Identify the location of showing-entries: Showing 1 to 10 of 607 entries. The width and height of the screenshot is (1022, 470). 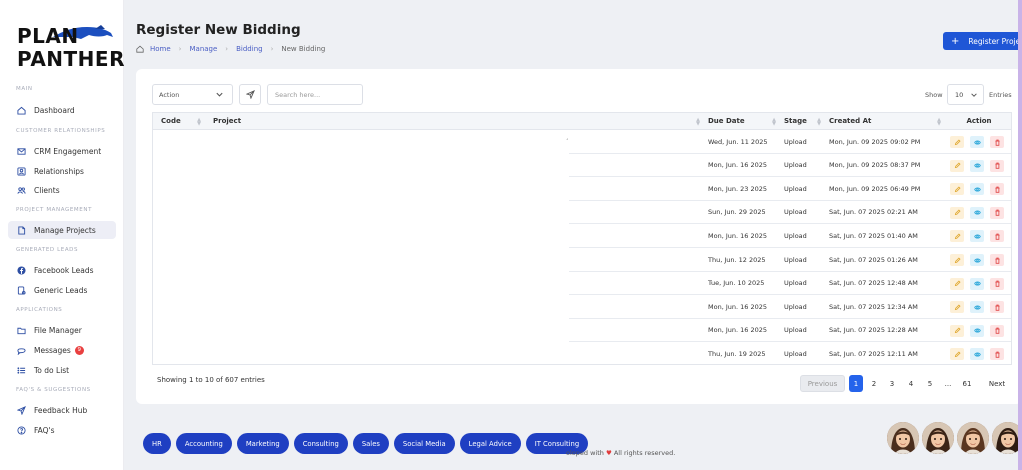
(211, 380).